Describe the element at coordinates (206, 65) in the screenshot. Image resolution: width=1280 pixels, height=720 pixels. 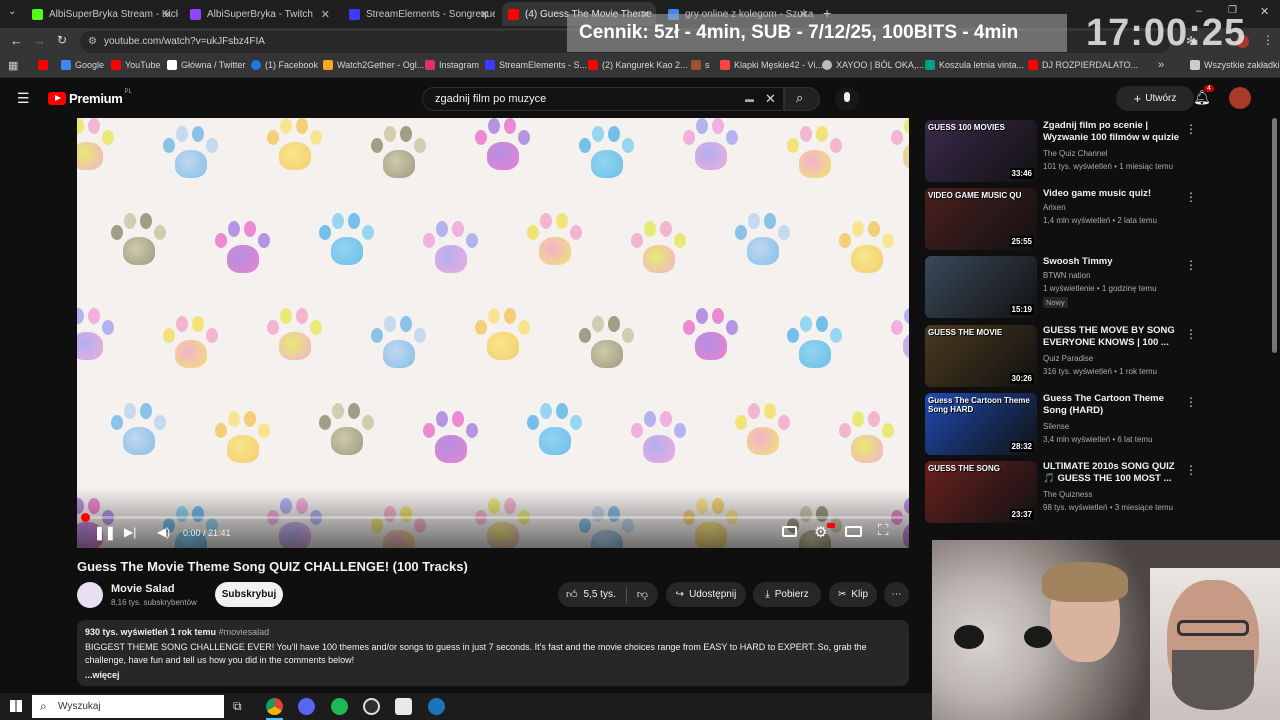
I see `bookmark-twitter: Główna / Twitter` at that location.